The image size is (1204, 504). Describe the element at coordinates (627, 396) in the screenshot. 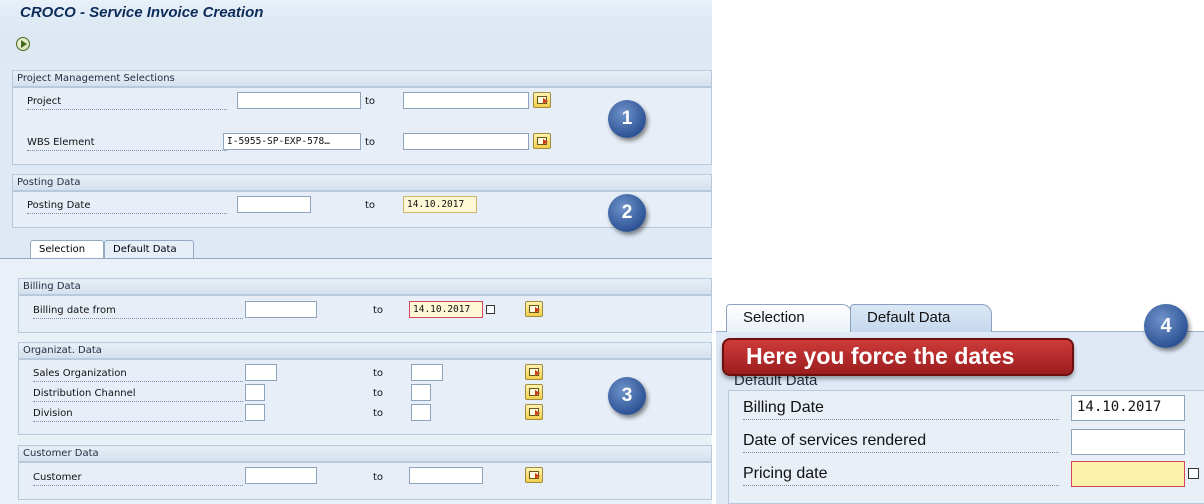

I see `callout-badge-3: 3` at that location.